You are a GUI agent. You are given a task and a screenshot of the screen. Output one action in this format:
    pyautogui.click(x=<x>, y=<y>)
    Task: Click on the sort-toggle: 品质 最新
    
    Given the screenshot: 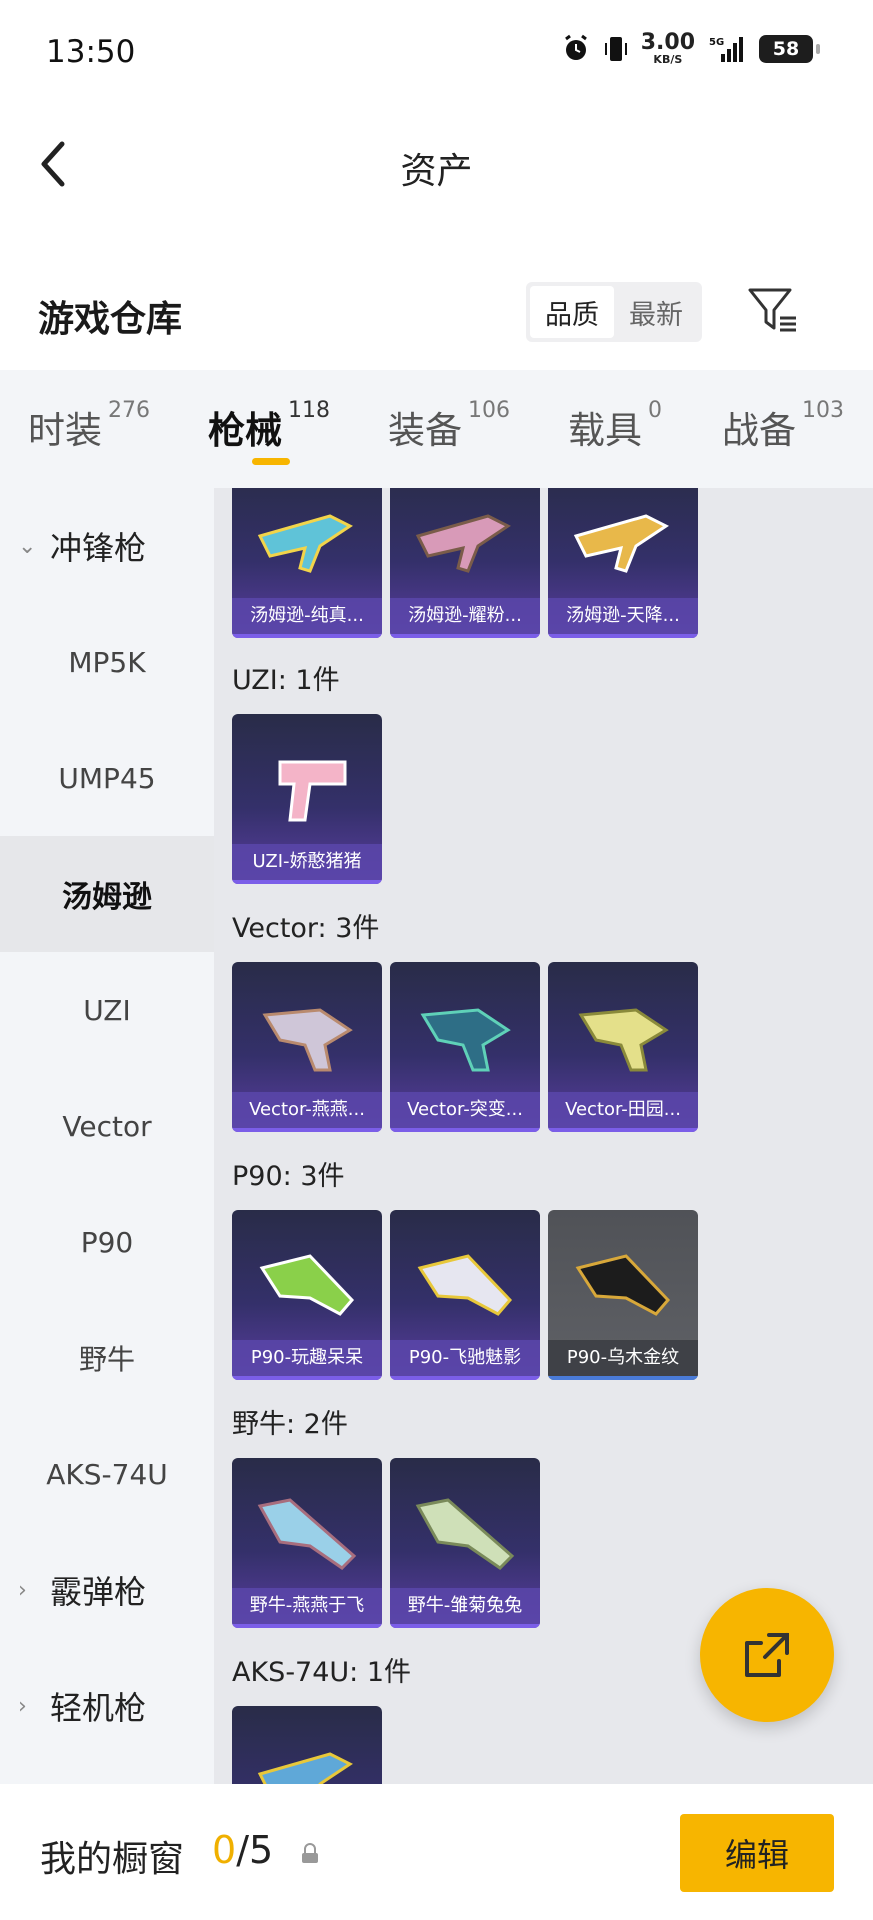 What is the action you would take?
    pyautogui.click(x=614, y=312)
    